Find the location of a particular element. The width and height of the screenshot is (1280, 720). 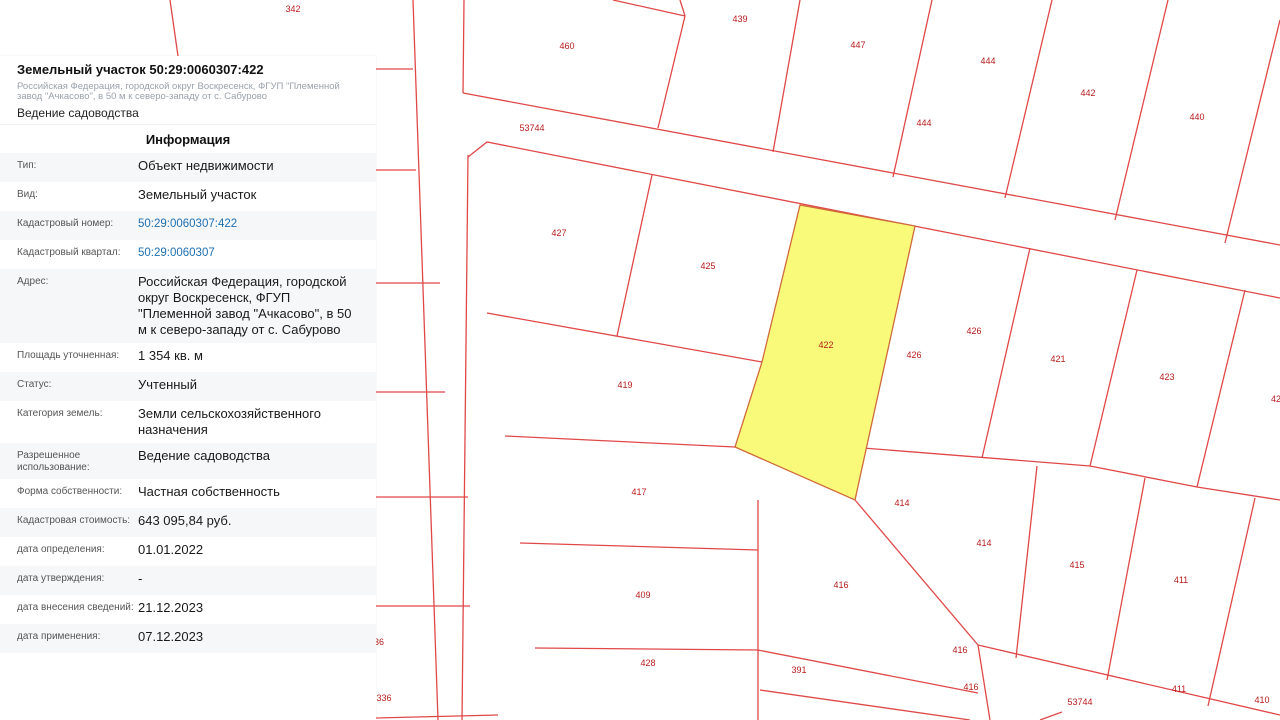

plot-number-label: 417 is located at coordinates (638, 492).